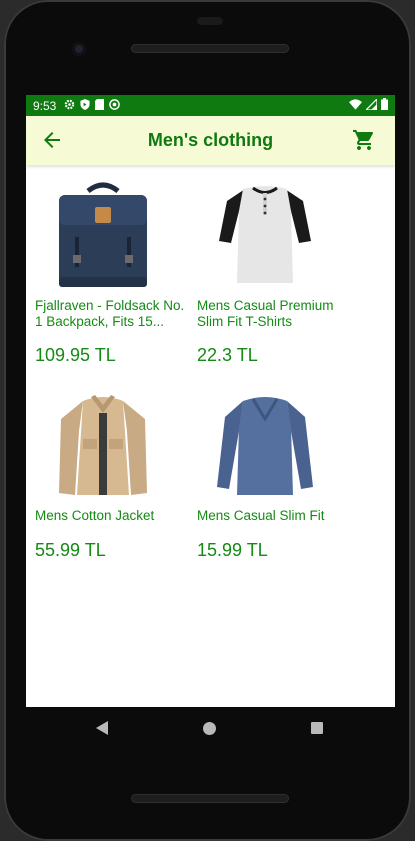  I want to click on top-speaker, so click(210, 48).